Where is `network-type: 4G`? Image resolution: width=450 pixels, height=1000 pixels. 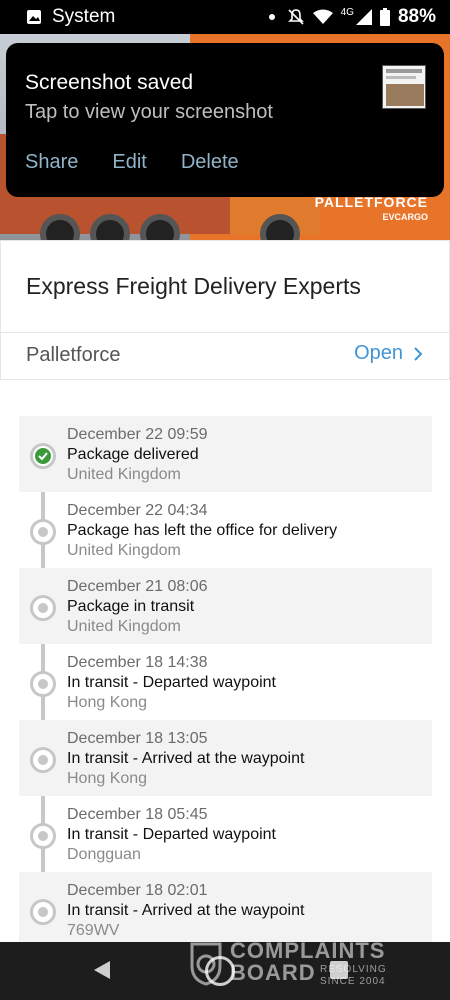 network-type: 4G is located at coordinates (347, 12).